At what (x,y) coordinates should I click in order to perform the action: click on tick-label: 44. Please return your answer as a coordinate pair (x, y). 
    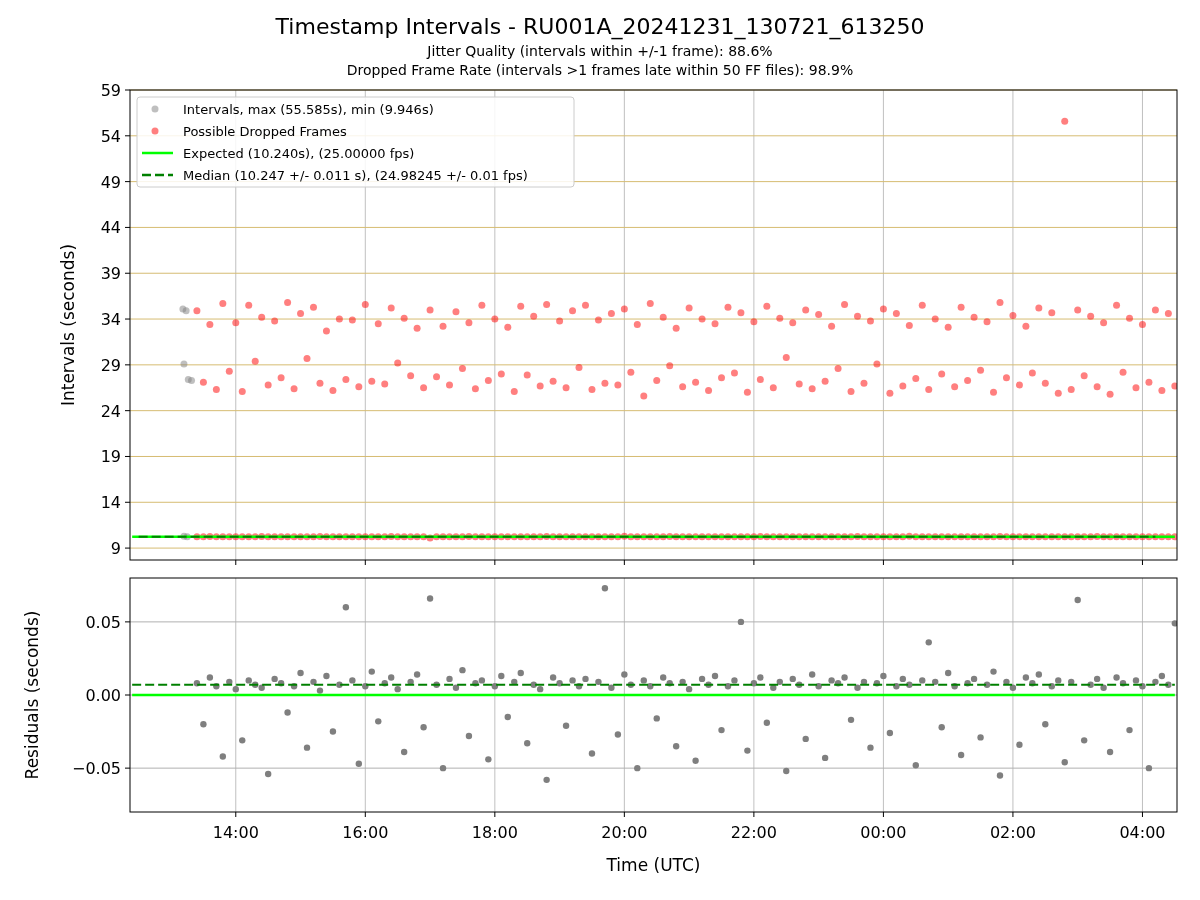
    Looking at the image, I should click on (110, 228).